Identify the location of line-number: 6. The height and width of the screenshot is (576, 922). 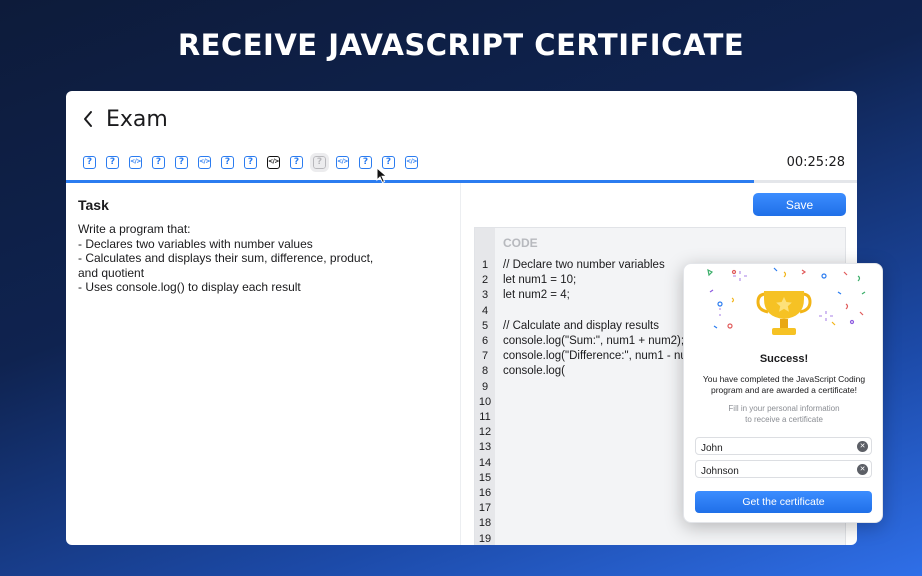
(485, 341).